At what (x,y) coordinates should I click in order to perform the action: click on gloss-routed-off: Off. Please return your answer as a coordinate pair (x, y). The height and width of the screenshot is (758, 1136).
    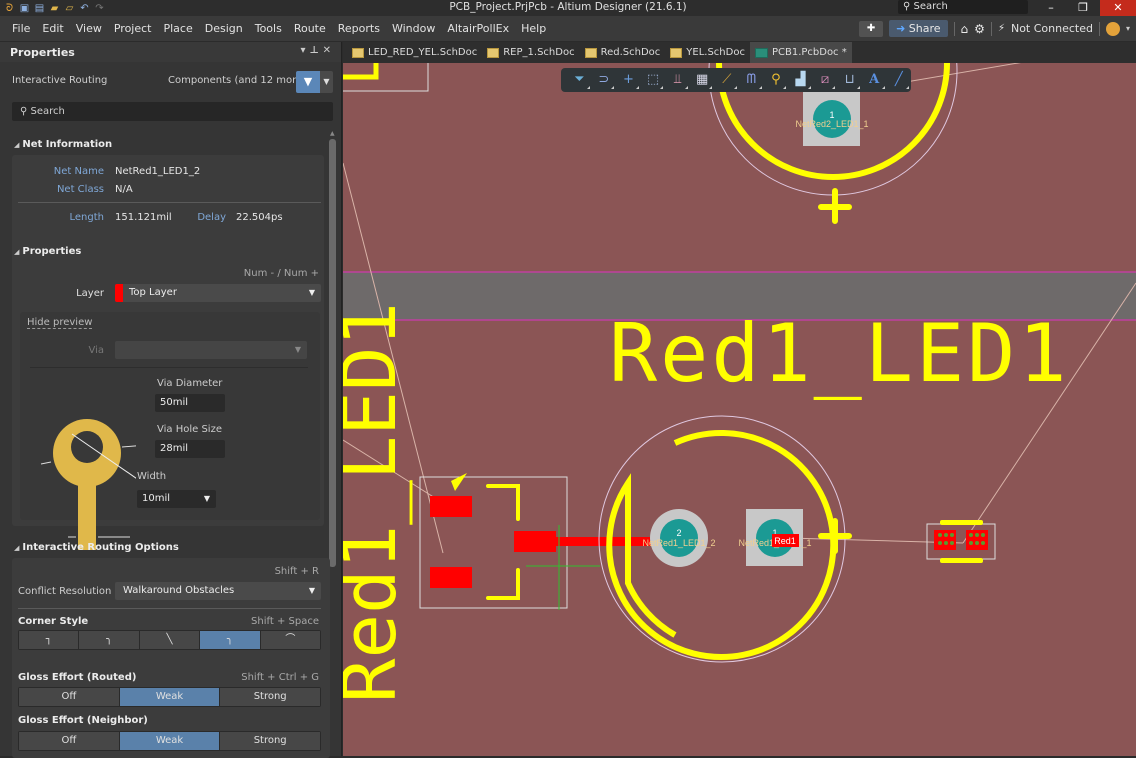
    Looking at the image, I should click on (69, 697).